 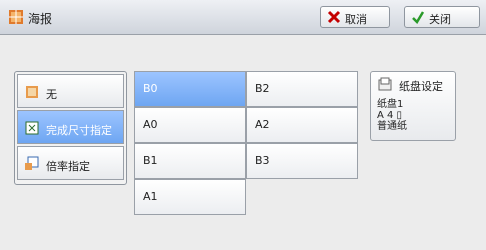 I want to click on cancel-button-label: 取消, so click(x=356, y=19).